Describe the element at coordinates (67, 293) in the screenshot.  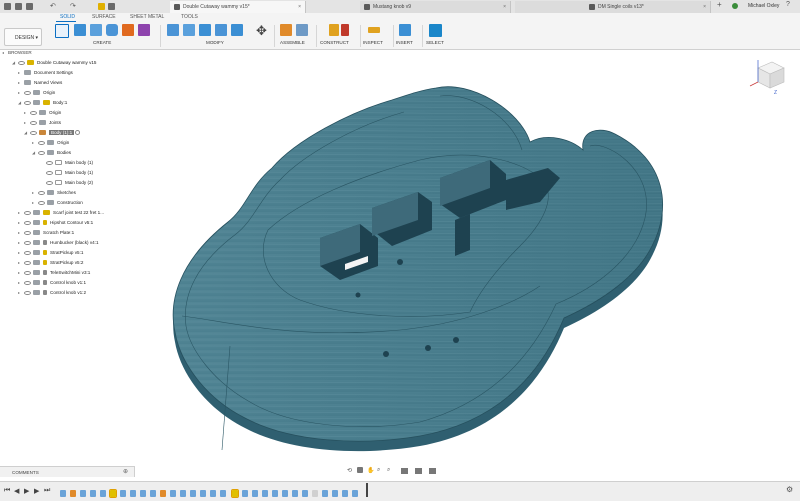
I see `tree-item: ▸ Control knob v1:2` at that location.